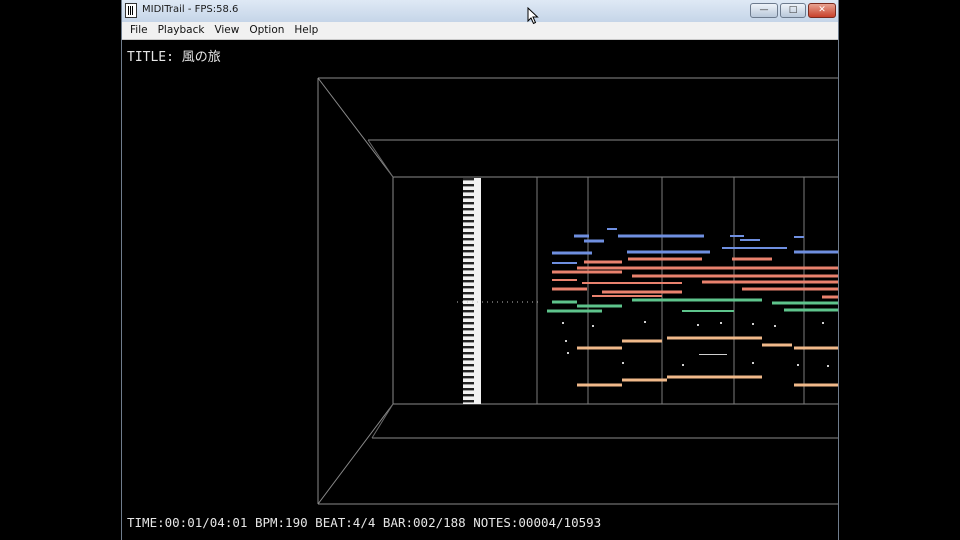 Image resolution: width=960 pixels, height=540 pixels. What do you see at coordinates (480, 31) in the screenshot?
I see `menu-bar: File Playback View Option Help` at bounding box center [480, 31].